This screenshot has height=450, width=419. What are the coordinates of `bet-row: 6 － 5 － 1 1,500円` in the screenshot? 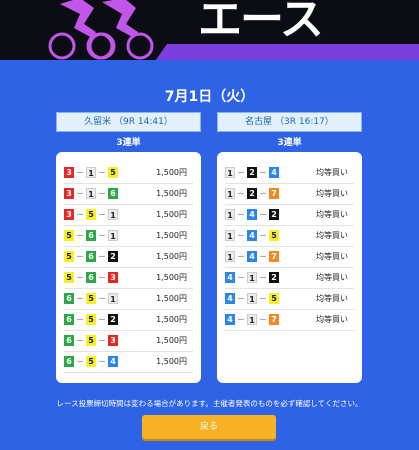 It's located at (128, 299).